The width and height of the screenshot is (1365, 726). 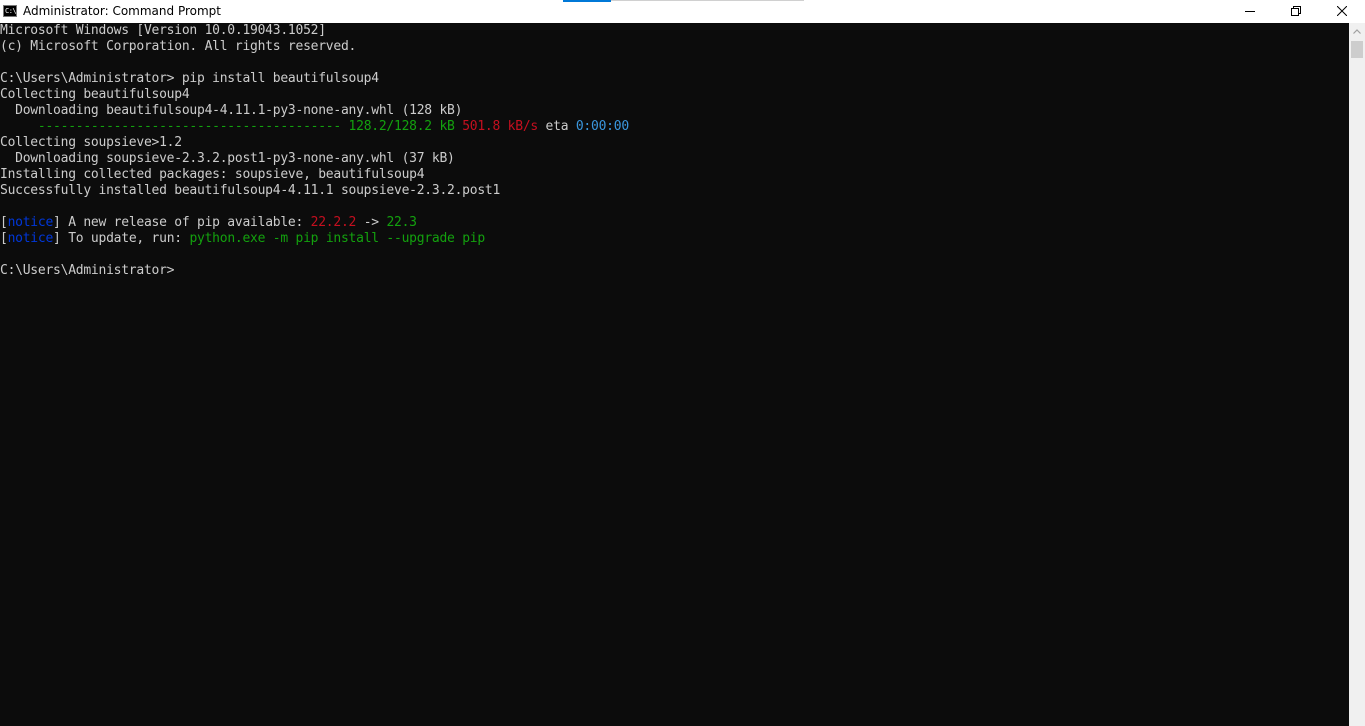 What do you see at coordinates (333, 222) in the screenshot?
I see `notice-old-version: 22.2.2` at bounding box center [333, 222].